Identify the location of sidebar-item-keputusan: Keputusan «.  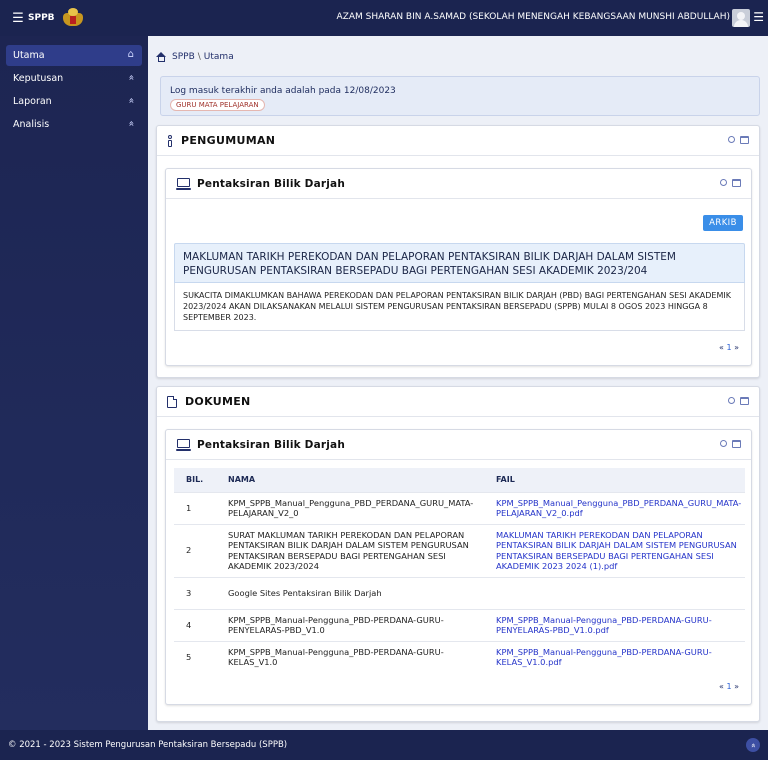
(74, 78).